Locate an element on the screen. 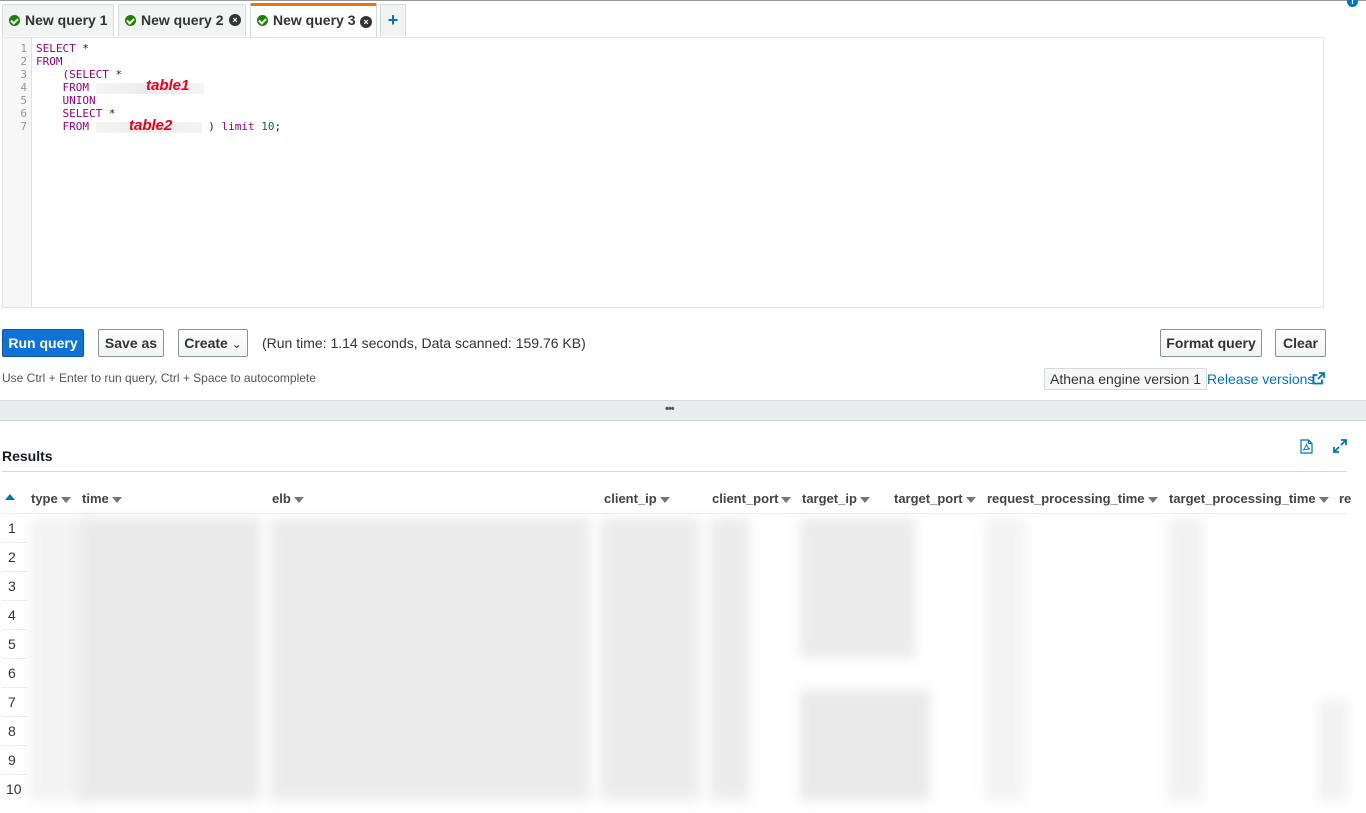 The width and height of the screenshot is (1366, 813). tab-new-query-1: New query 1 is located at coordinates (58, 20).